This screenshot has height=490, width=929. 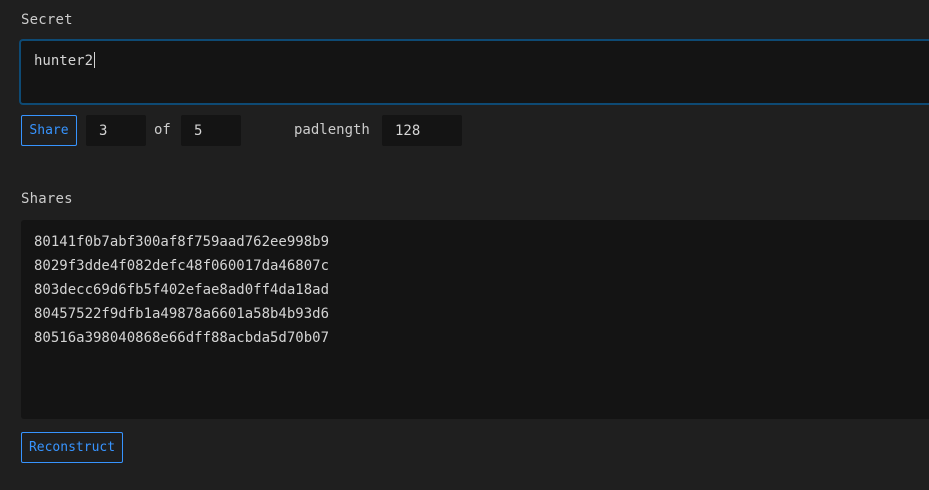 What do you see at coordinates (182, 242) in the screenshot?
I see `share-line: 80141f0b7abf300af8f759aad762ee998b9` at bounding box center [182, 242].